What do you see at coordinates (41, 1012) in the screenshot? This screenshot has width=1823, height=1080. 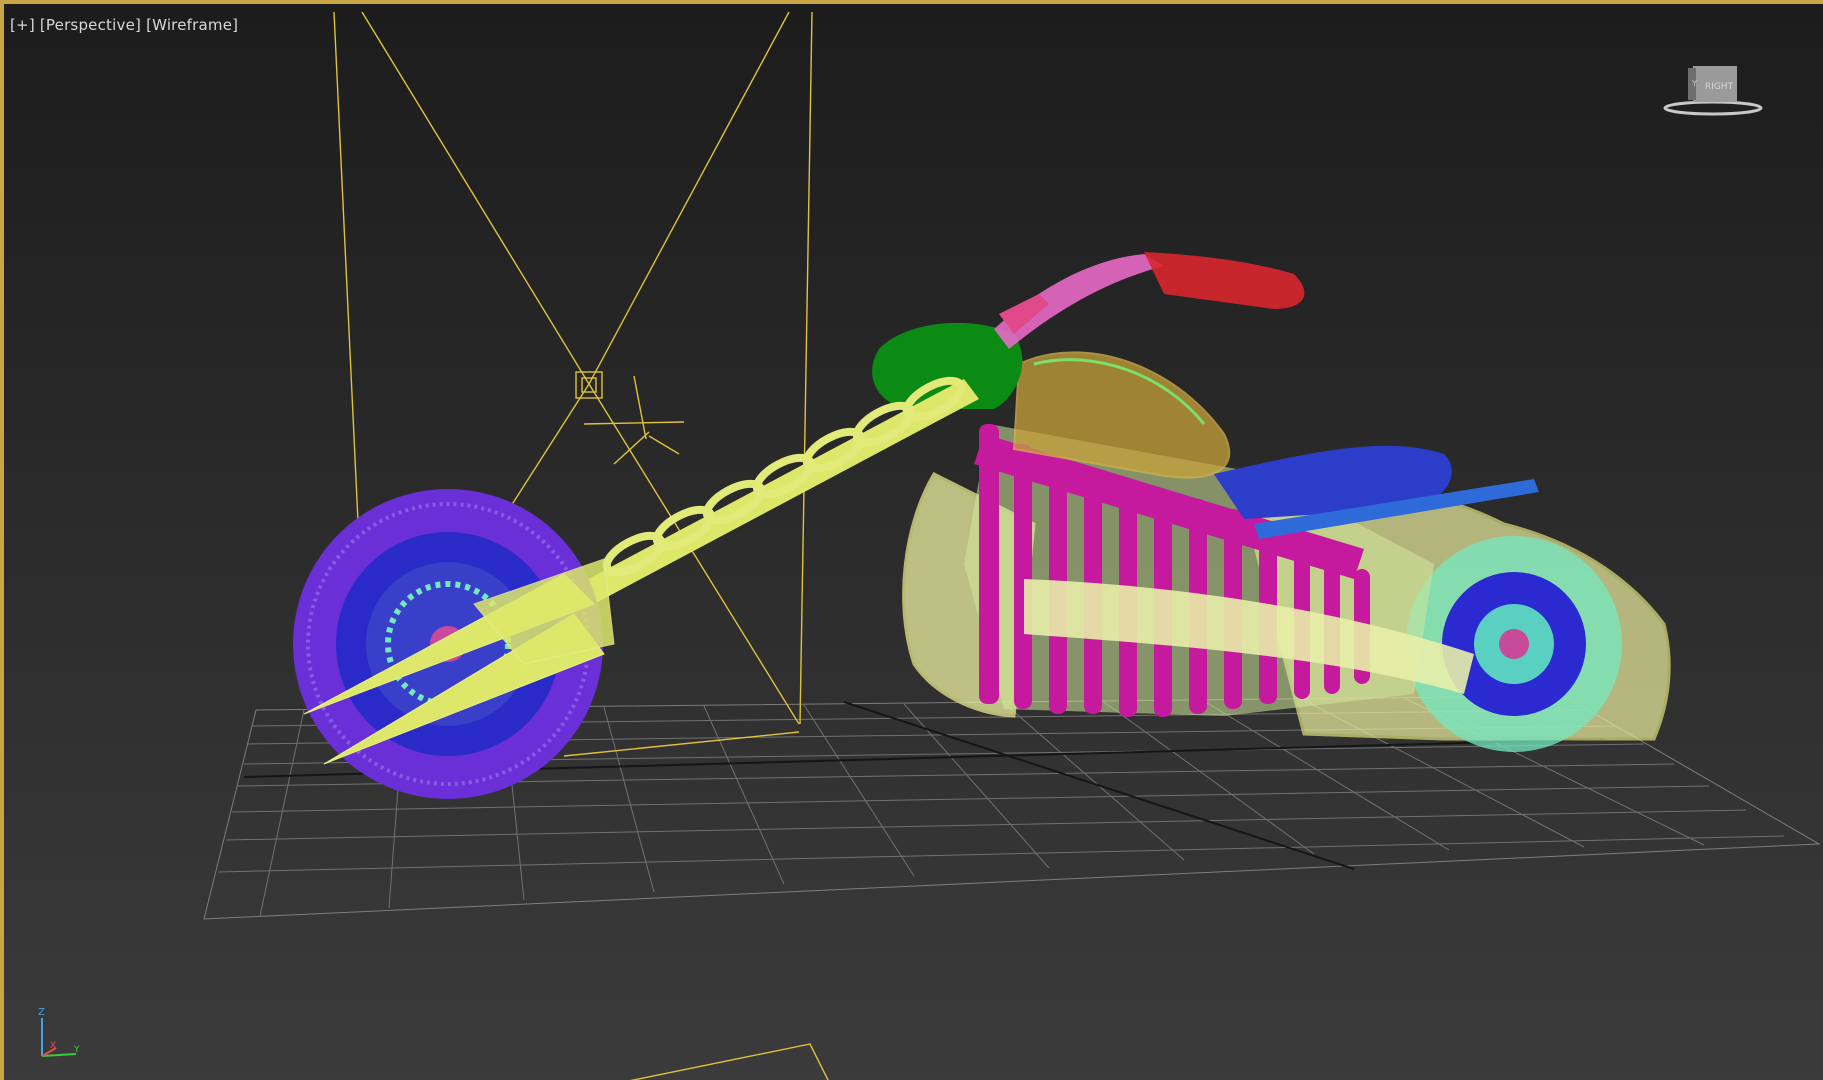 I see `axis-z-label: Z` at bounding box center [41, 1012].